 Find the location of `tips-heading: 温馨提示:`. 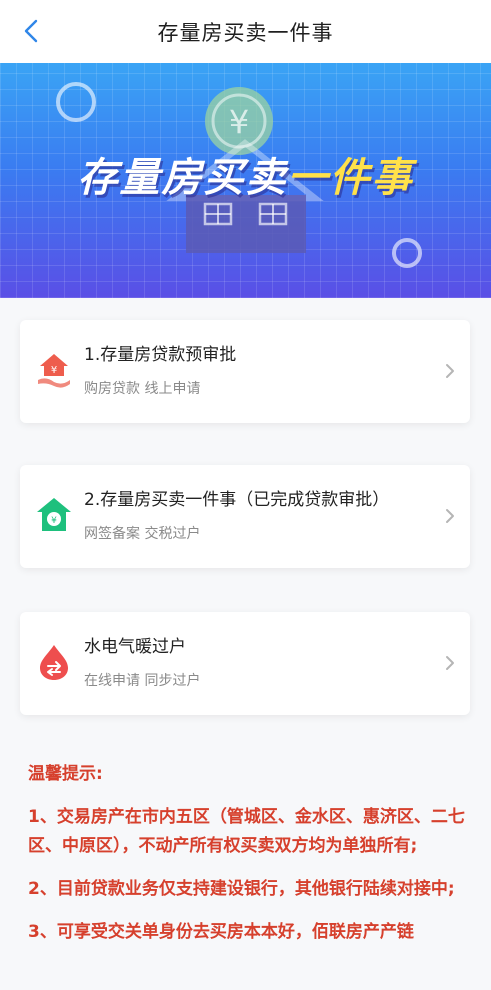

tips-heading: 温馨提示: is located at coordinates (65, 774).